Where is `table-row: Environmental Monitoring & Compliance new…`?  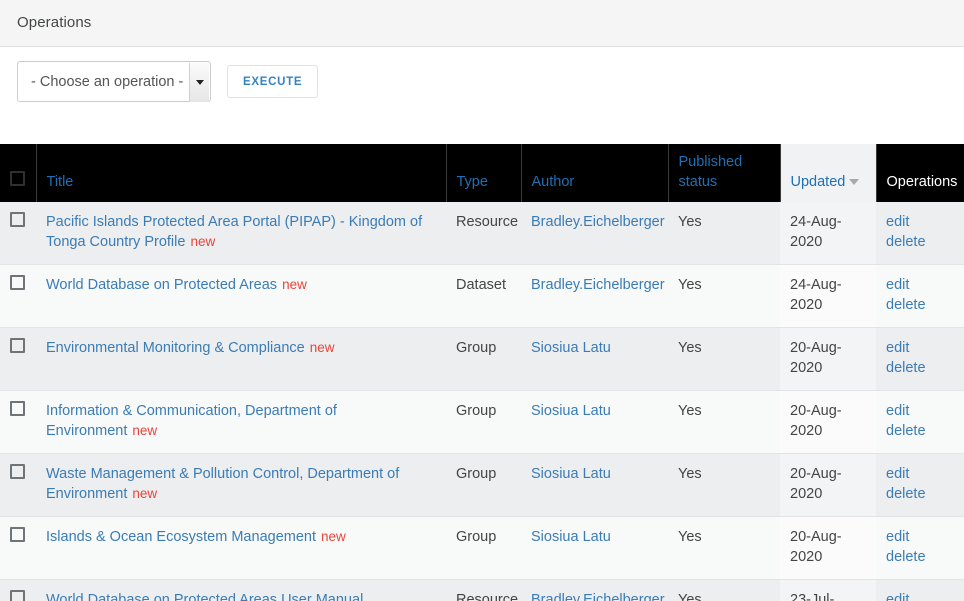
table-row: Environmental Monitoring & Compliance new… is located at coordinates (482, 359).